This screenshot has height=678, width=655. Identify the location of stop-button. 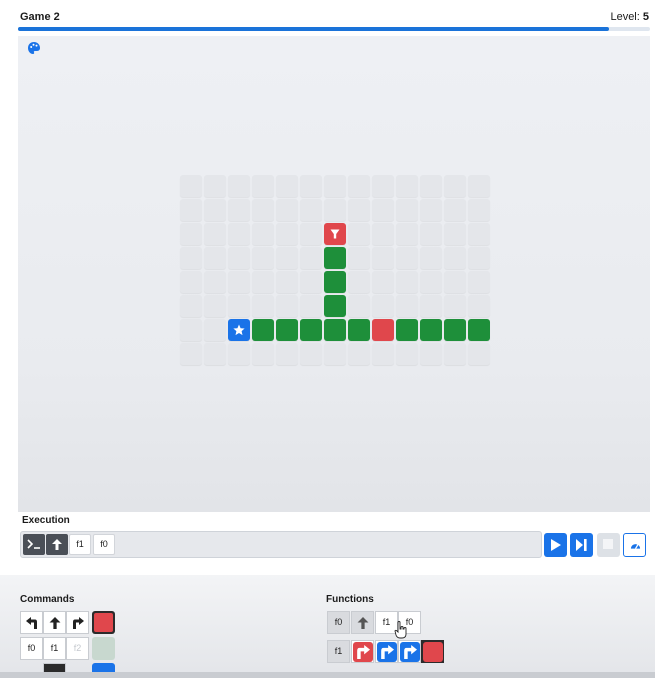
(608, 545).